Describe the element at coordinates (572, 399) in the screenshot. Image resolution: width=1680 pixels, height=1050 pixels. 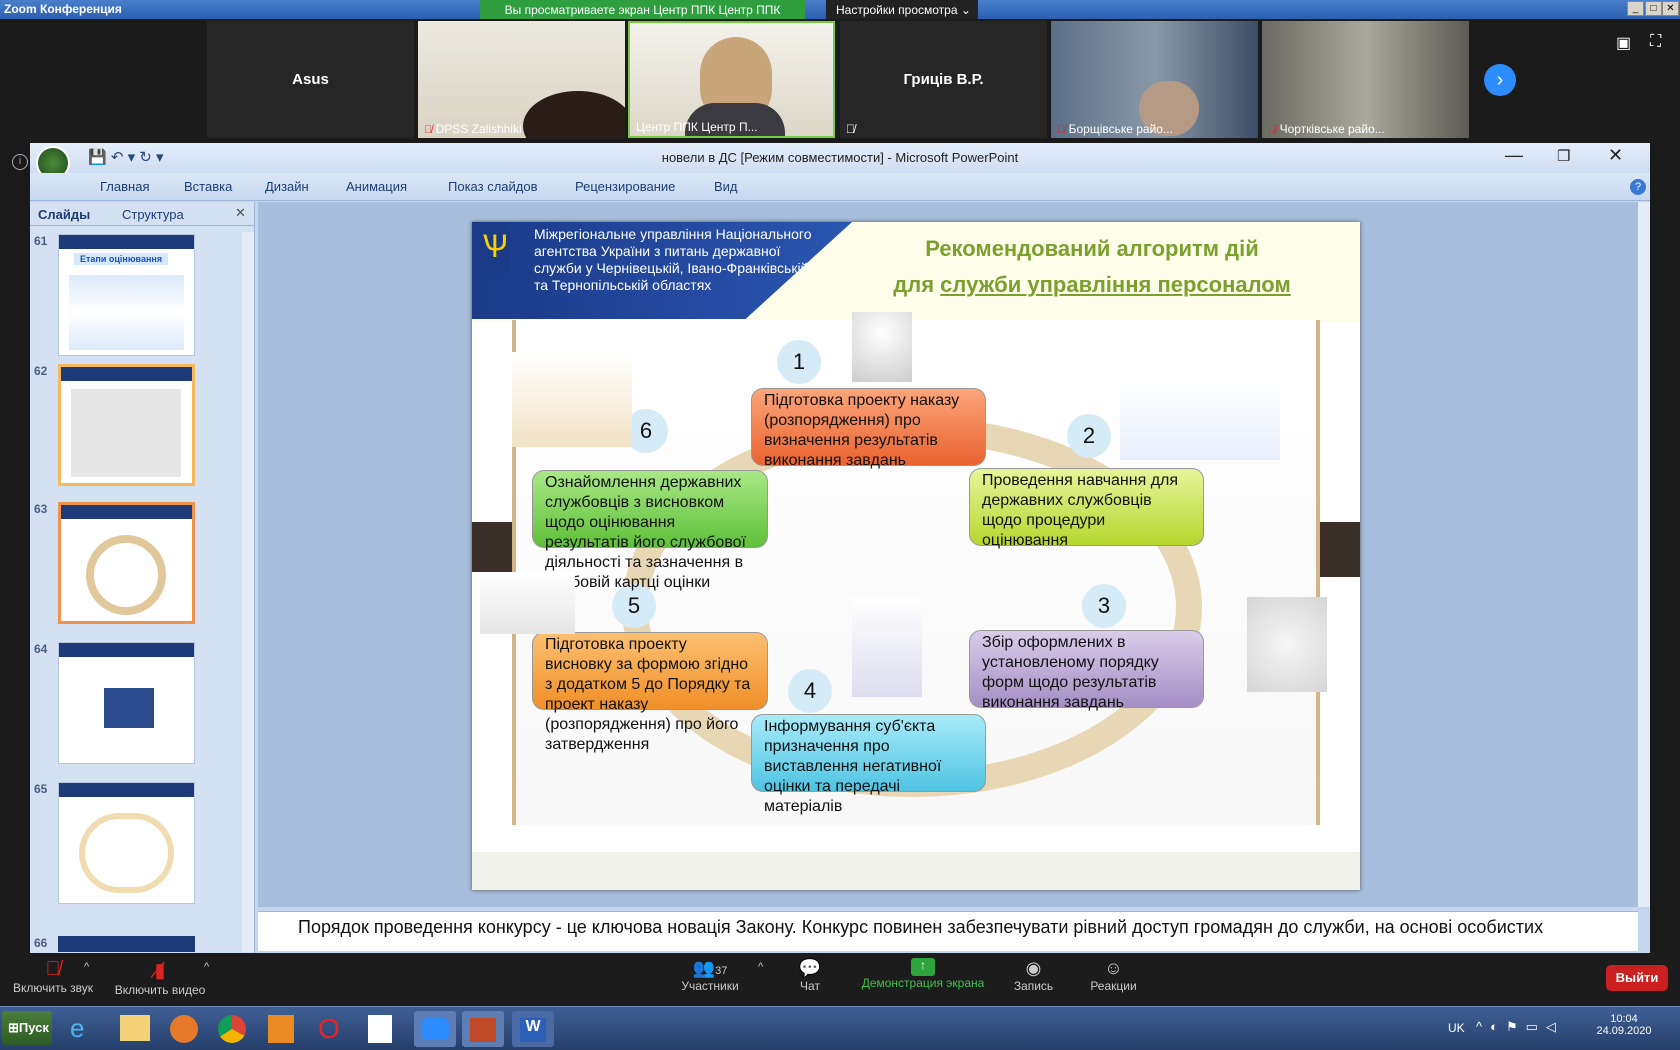
I see `books-figure-icon` at that location.